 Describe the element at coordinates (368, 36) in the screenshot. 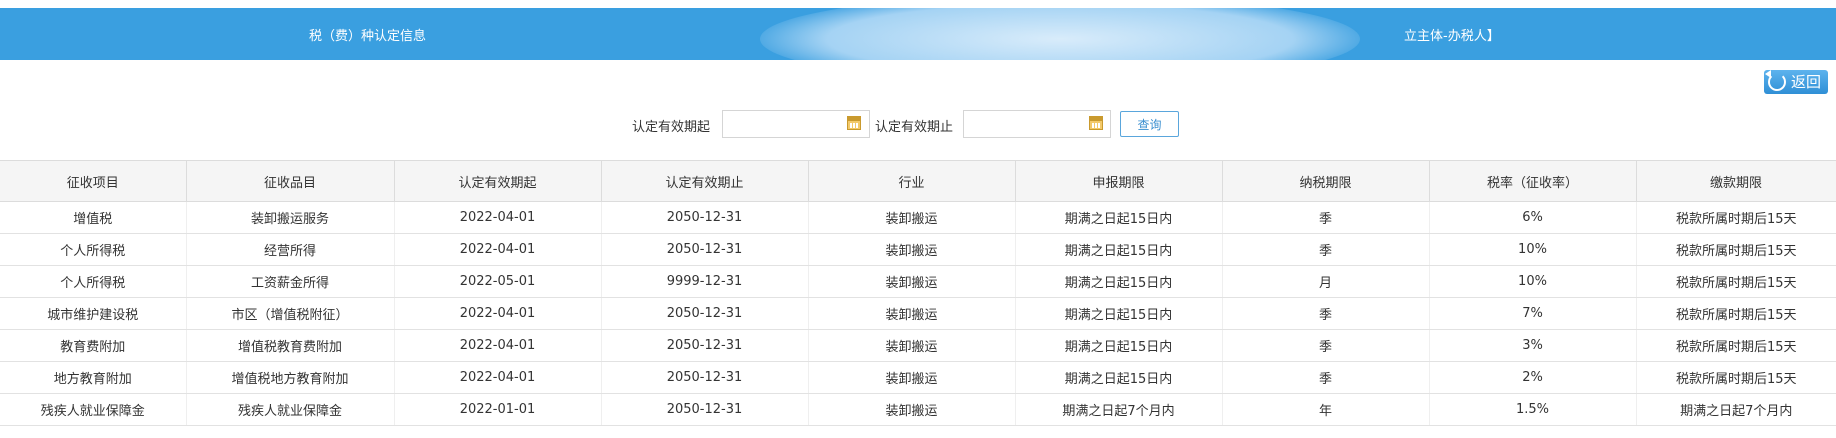

I see `page-title: 税（费）种认定信息` at that location.